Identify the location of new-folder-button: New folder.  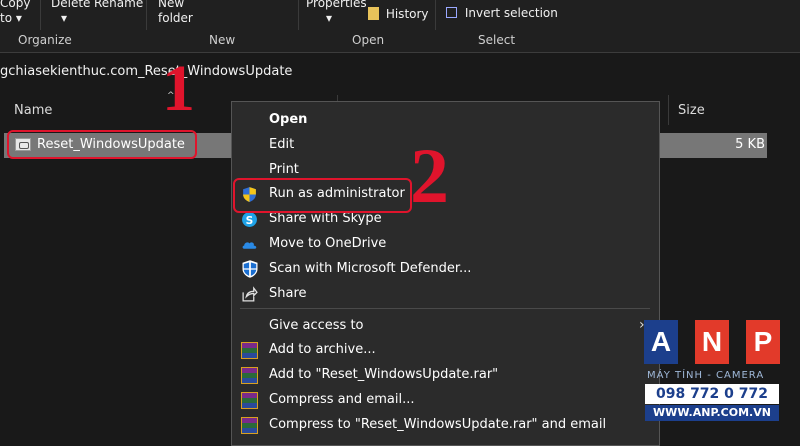
(175, 13).